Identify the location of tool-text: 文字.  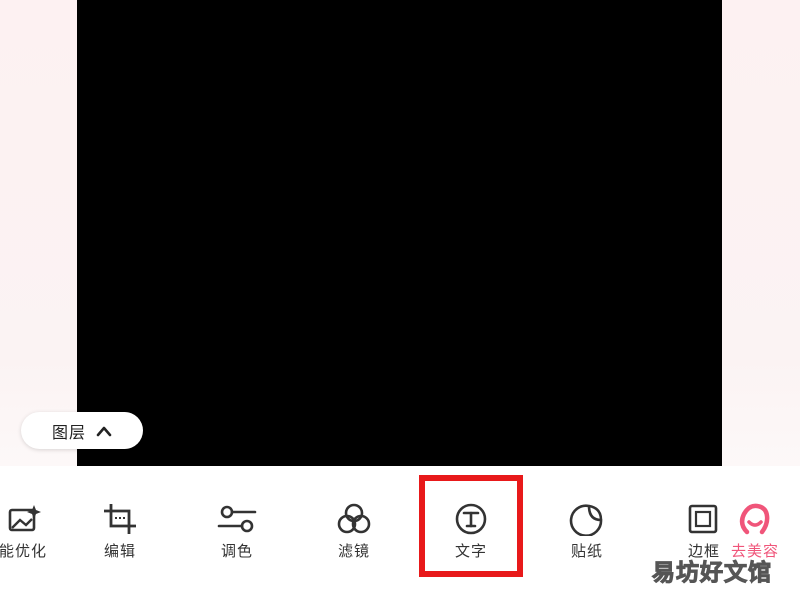
(471, 533).